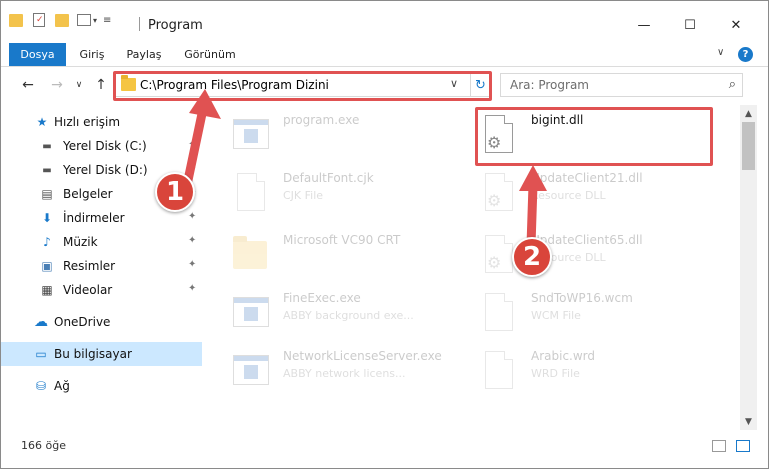  Describe the element at coordinates (601, 319) in the screenshot. I see `list-item: SndToWP16.wcm WCM File` at that location.